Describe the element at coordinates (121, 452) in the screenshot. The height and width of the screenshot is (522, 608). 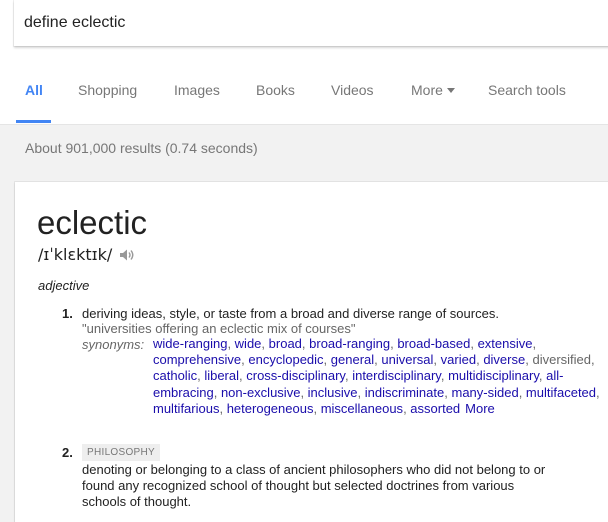
I see `subject-label: PHILOSOPHY` at that location.